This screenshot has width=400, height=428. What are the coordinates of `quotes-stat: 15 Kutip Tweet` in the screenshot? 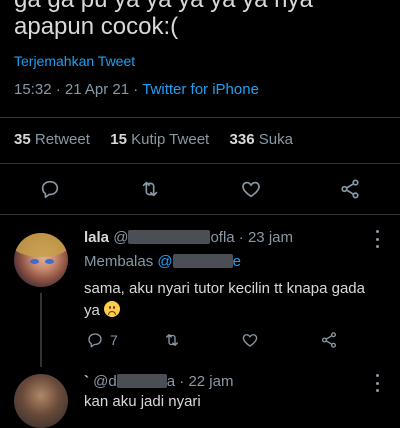 It's located at (159, 139).